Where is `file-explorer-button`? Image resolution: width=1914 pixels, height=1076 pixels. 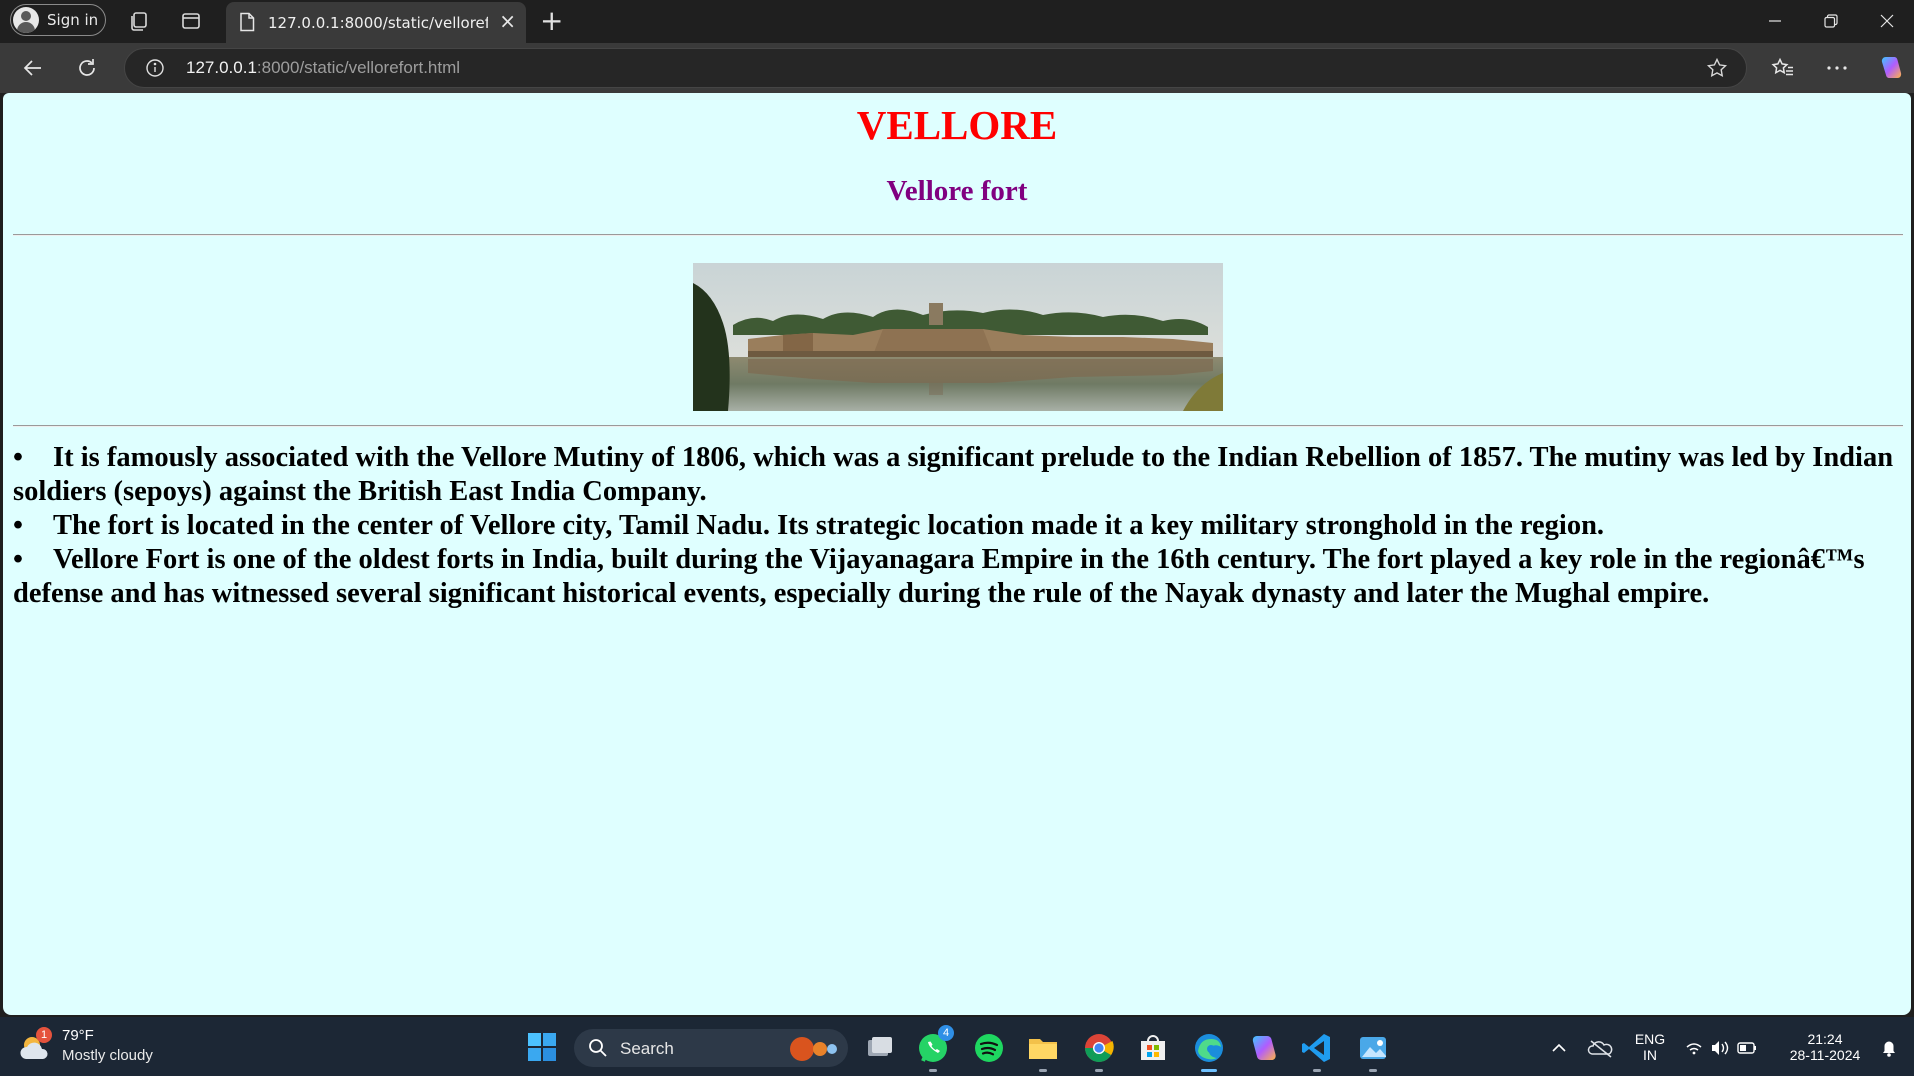
file-explorer-button is located at coordinates (1043, 1051).